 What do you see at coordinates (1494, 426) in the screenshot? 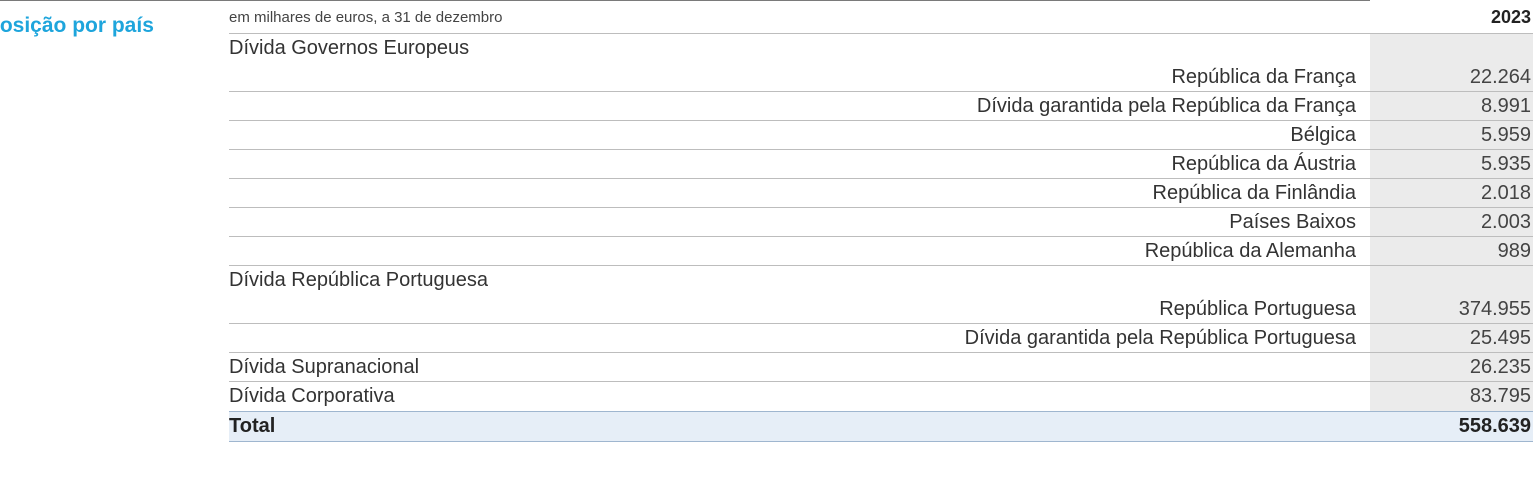
I see `total-value: 558.639` at bounding box center [1494, 426].